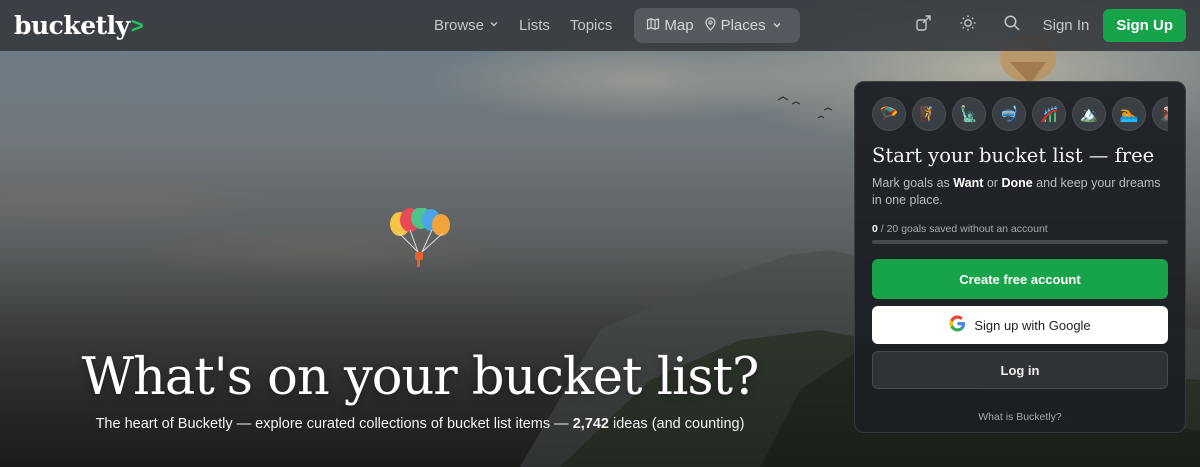 This screenshot has width=1200, height=467. I want to click on brand-logo: bucketly >, so click(79, 25).